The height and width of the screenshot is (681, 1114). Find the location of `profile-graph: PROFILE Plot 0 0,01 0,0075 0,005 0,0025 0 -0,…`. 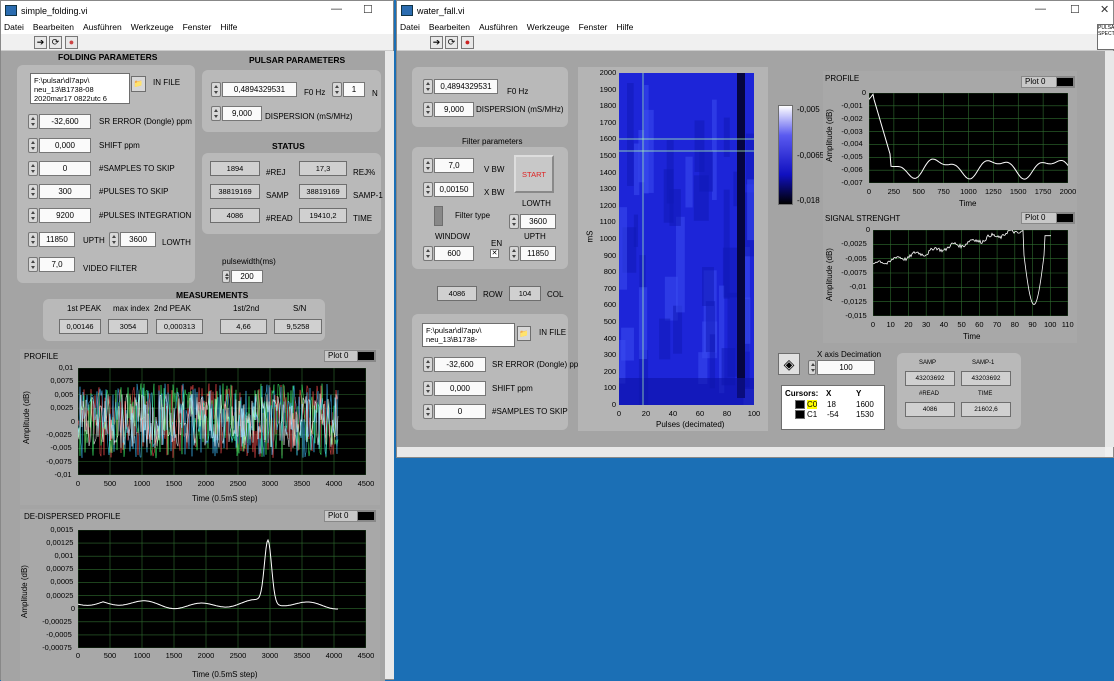

profile-graph: PROFILE Plot 0 0,01 0,0075 0,005 0,0025 0 -0,… is located at coordinates (200, 427).